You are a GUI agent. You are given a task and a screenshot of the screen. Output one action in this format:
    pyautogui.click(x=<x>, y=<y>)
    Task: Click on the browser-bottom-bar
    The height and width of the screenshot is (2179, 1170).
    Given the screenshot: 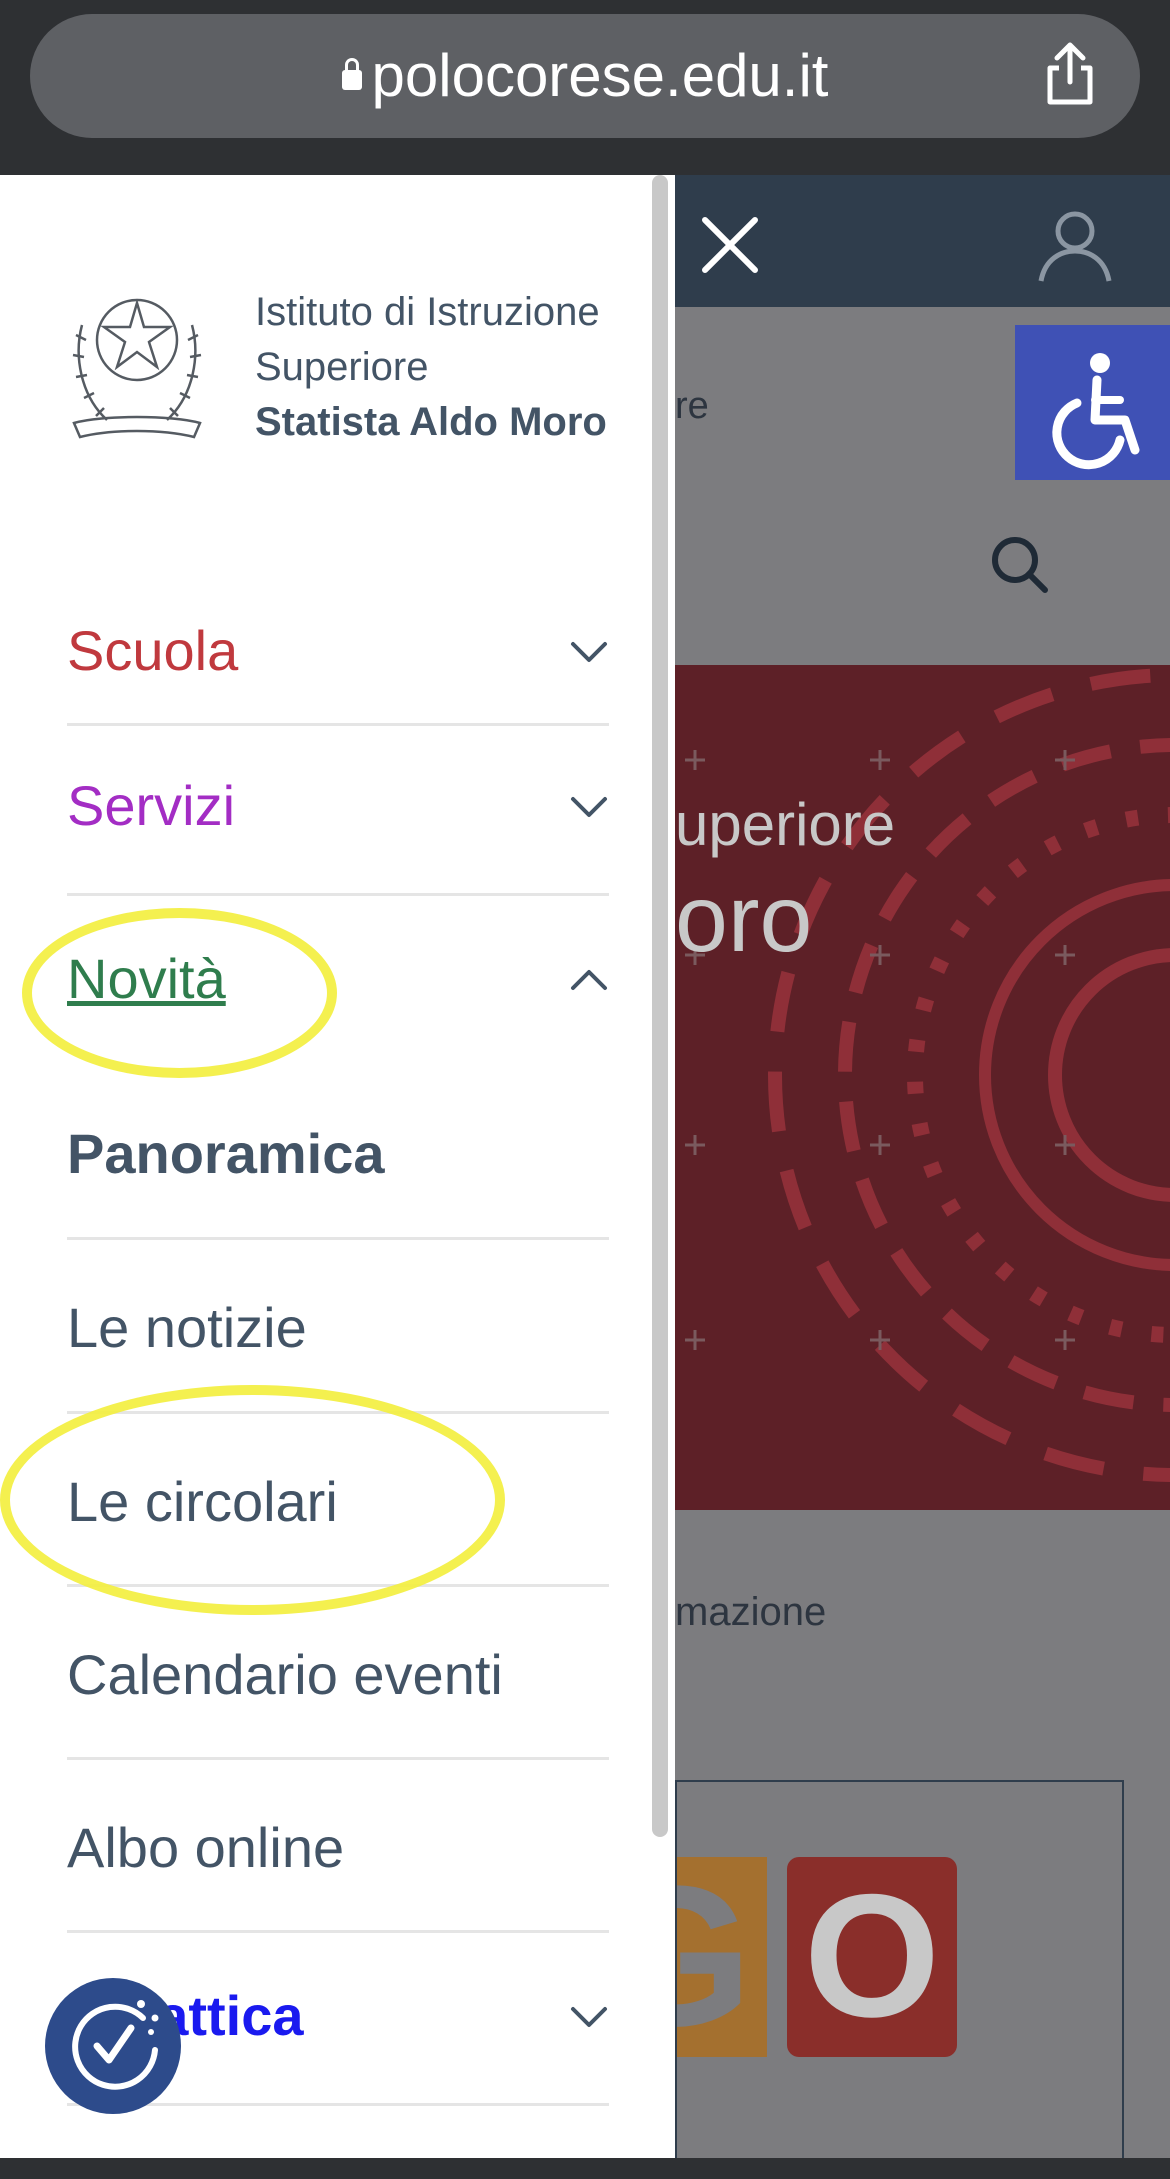 What is the action you would take?
    pyautogui.click(x=585, y=2168)
    